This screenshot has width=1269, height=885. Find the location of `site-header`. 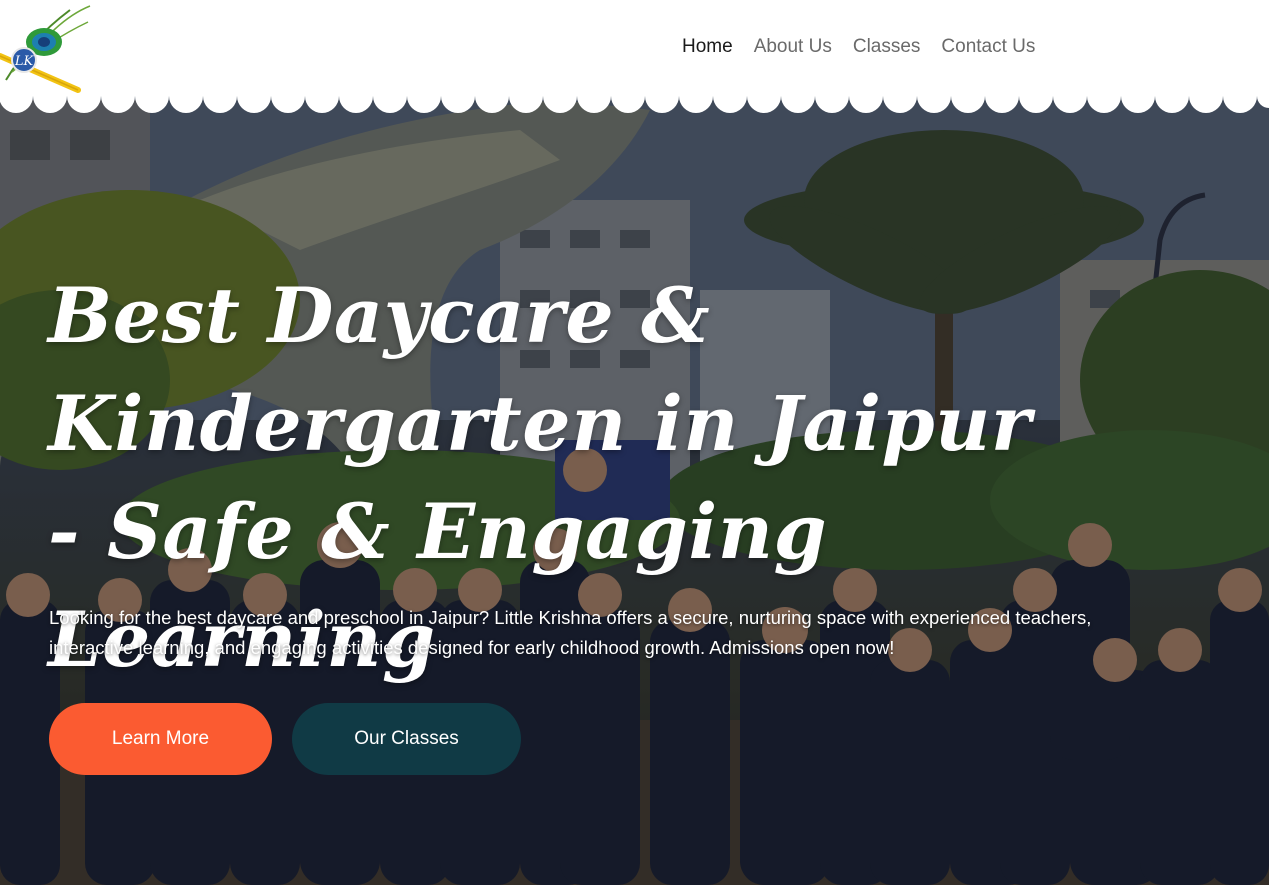

site-header is located at coordinates (634, 48).